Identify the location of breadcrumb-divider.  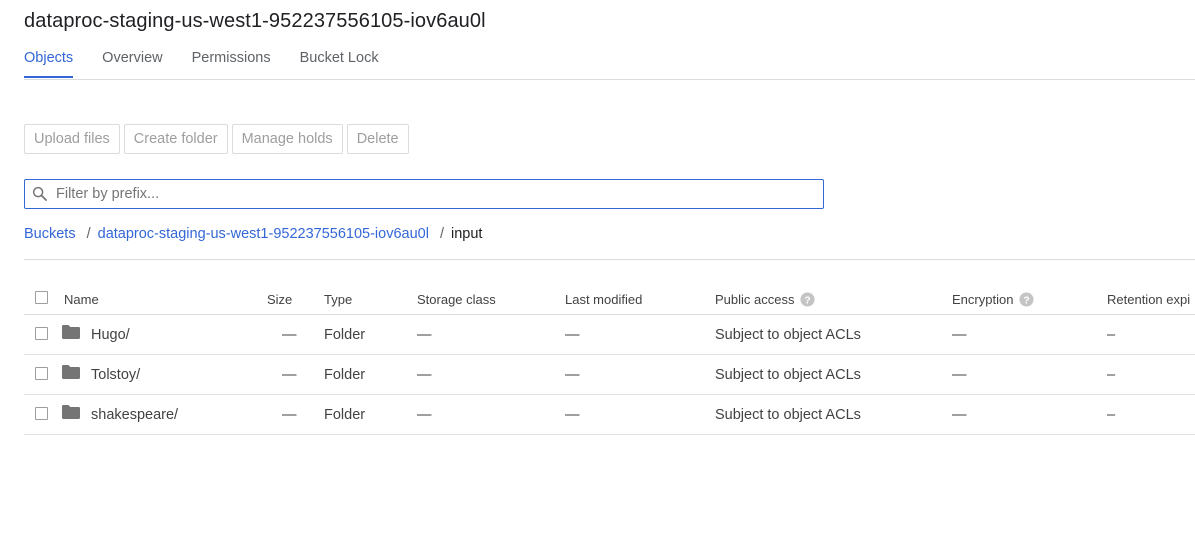
(609, 259).